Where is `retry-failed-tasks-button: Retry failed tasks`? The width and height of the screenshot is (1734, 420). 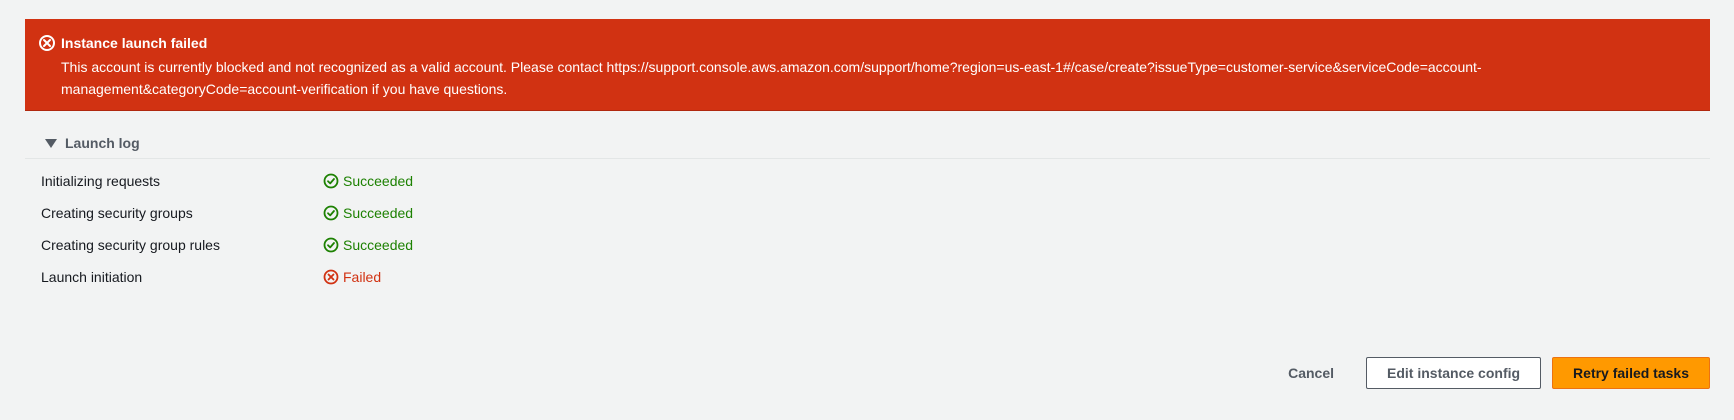
retry-failed-tasks-button: Retry failed tasks is located at coordinates (1631, 373).